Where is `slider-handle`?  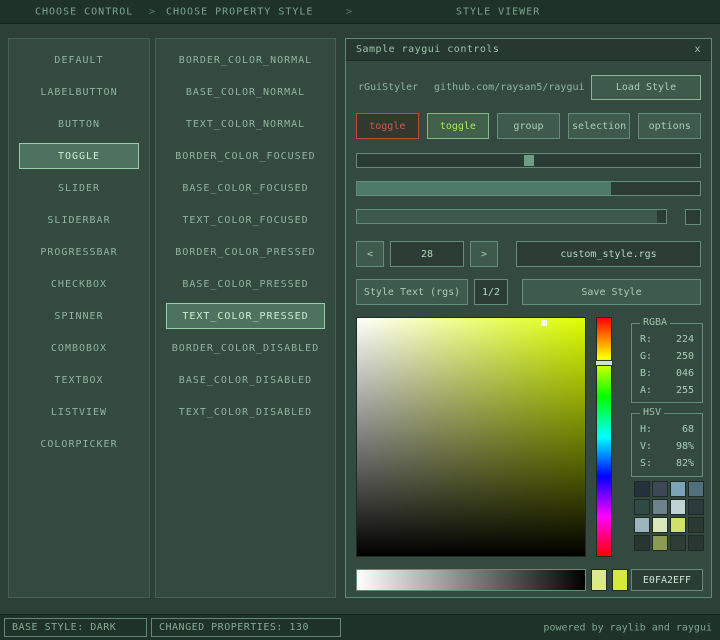 slider-handle is located at coordinates (528, 160).